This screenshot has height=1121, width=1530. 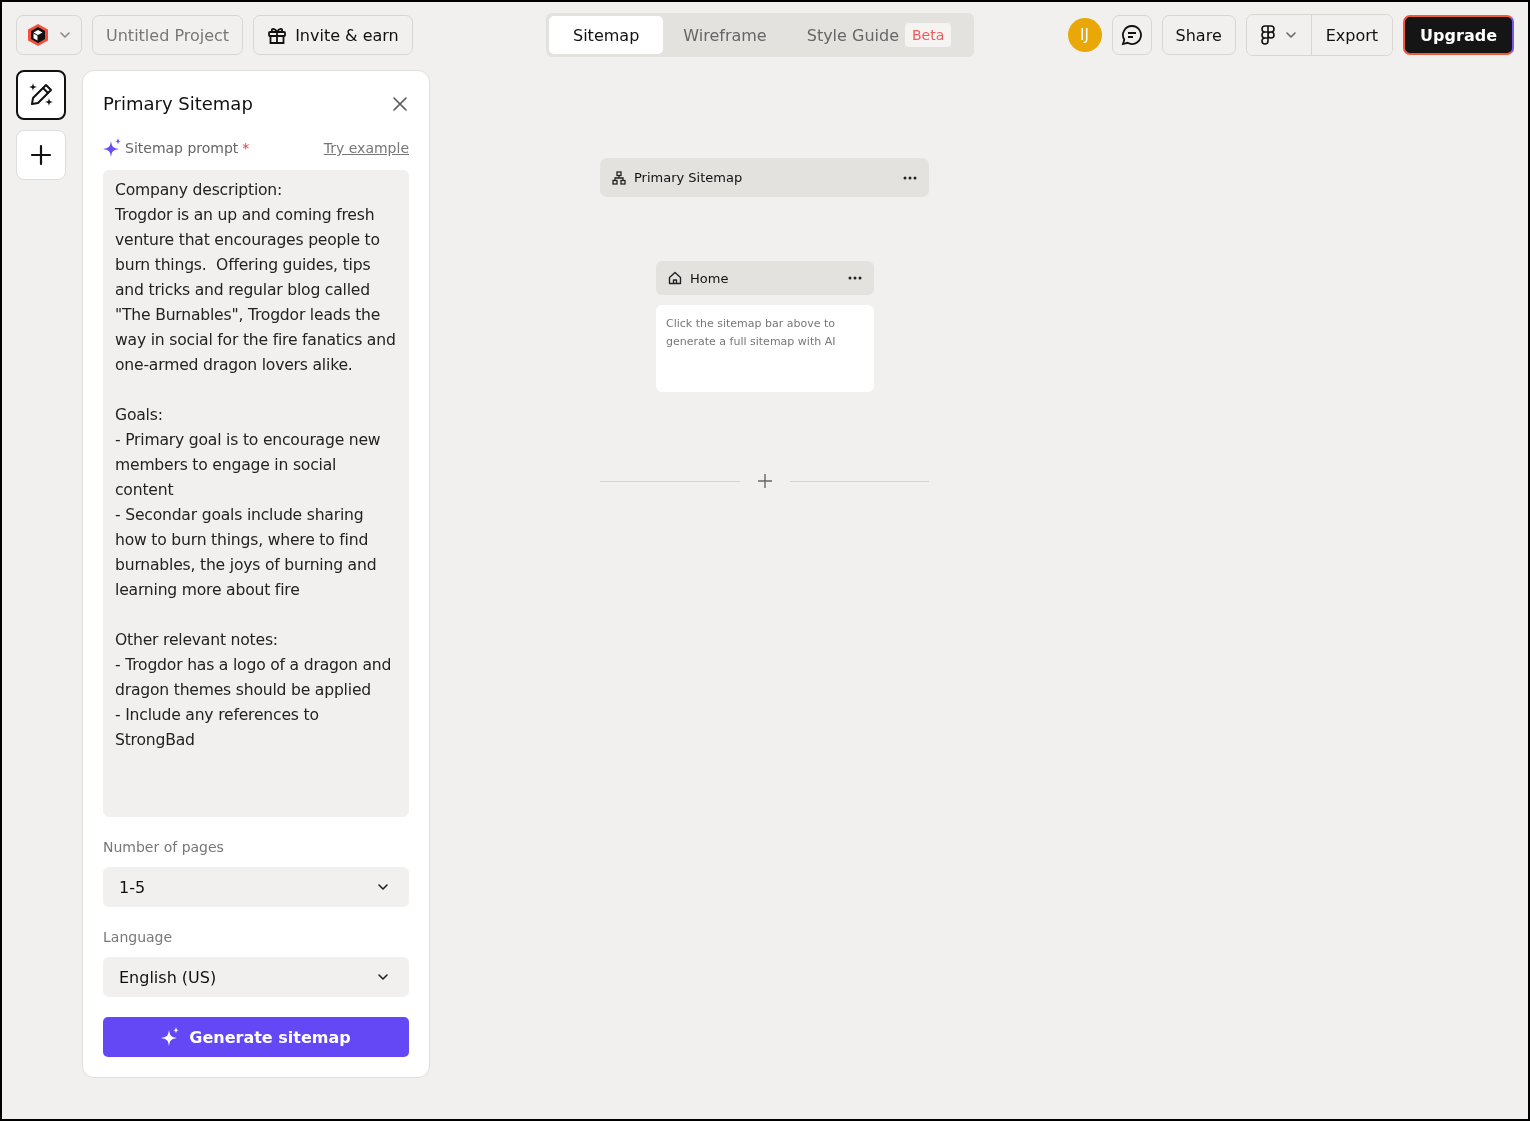 What do you see at coordinates (764, 177) in the screenshot?
I see `sitemap-bar: Primary Sitemap` at bounding box center [764, 177].